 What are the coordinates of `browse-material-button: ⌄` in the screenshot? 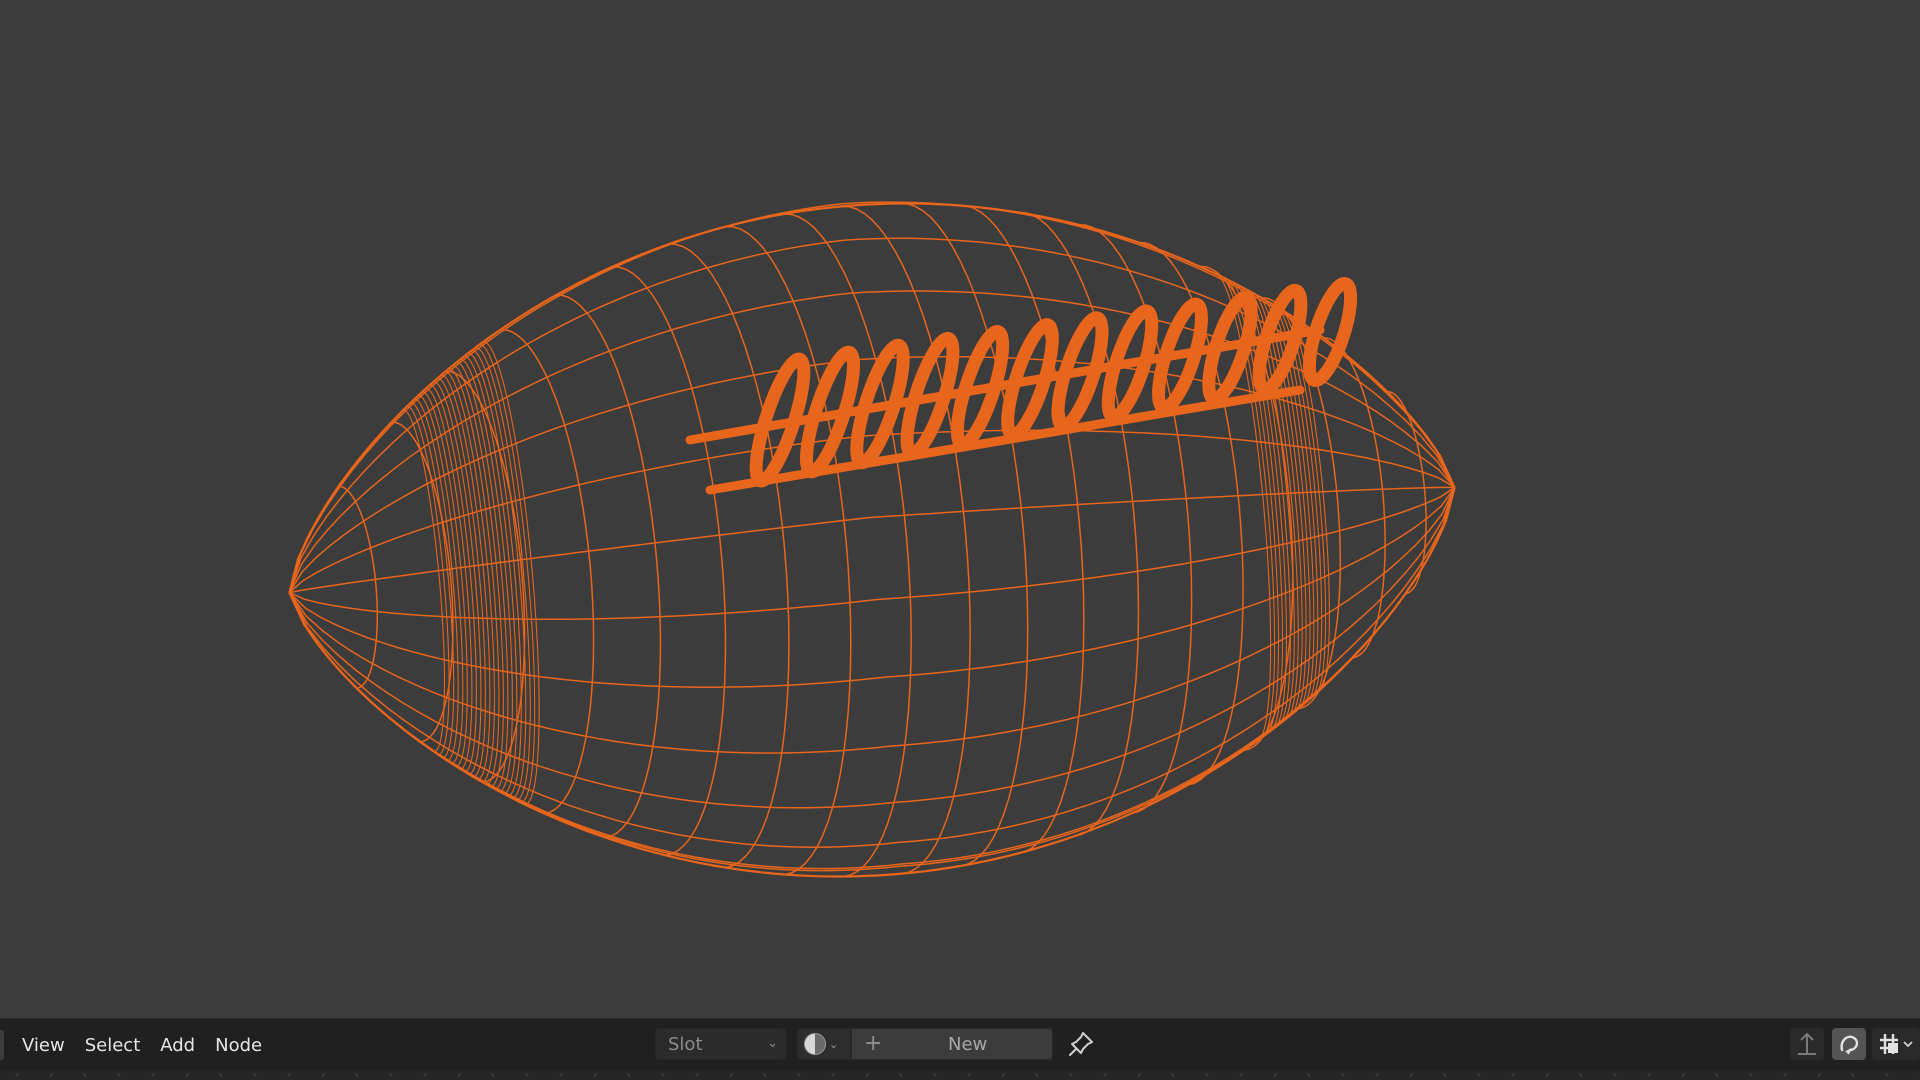 It's located at (824, 1044).